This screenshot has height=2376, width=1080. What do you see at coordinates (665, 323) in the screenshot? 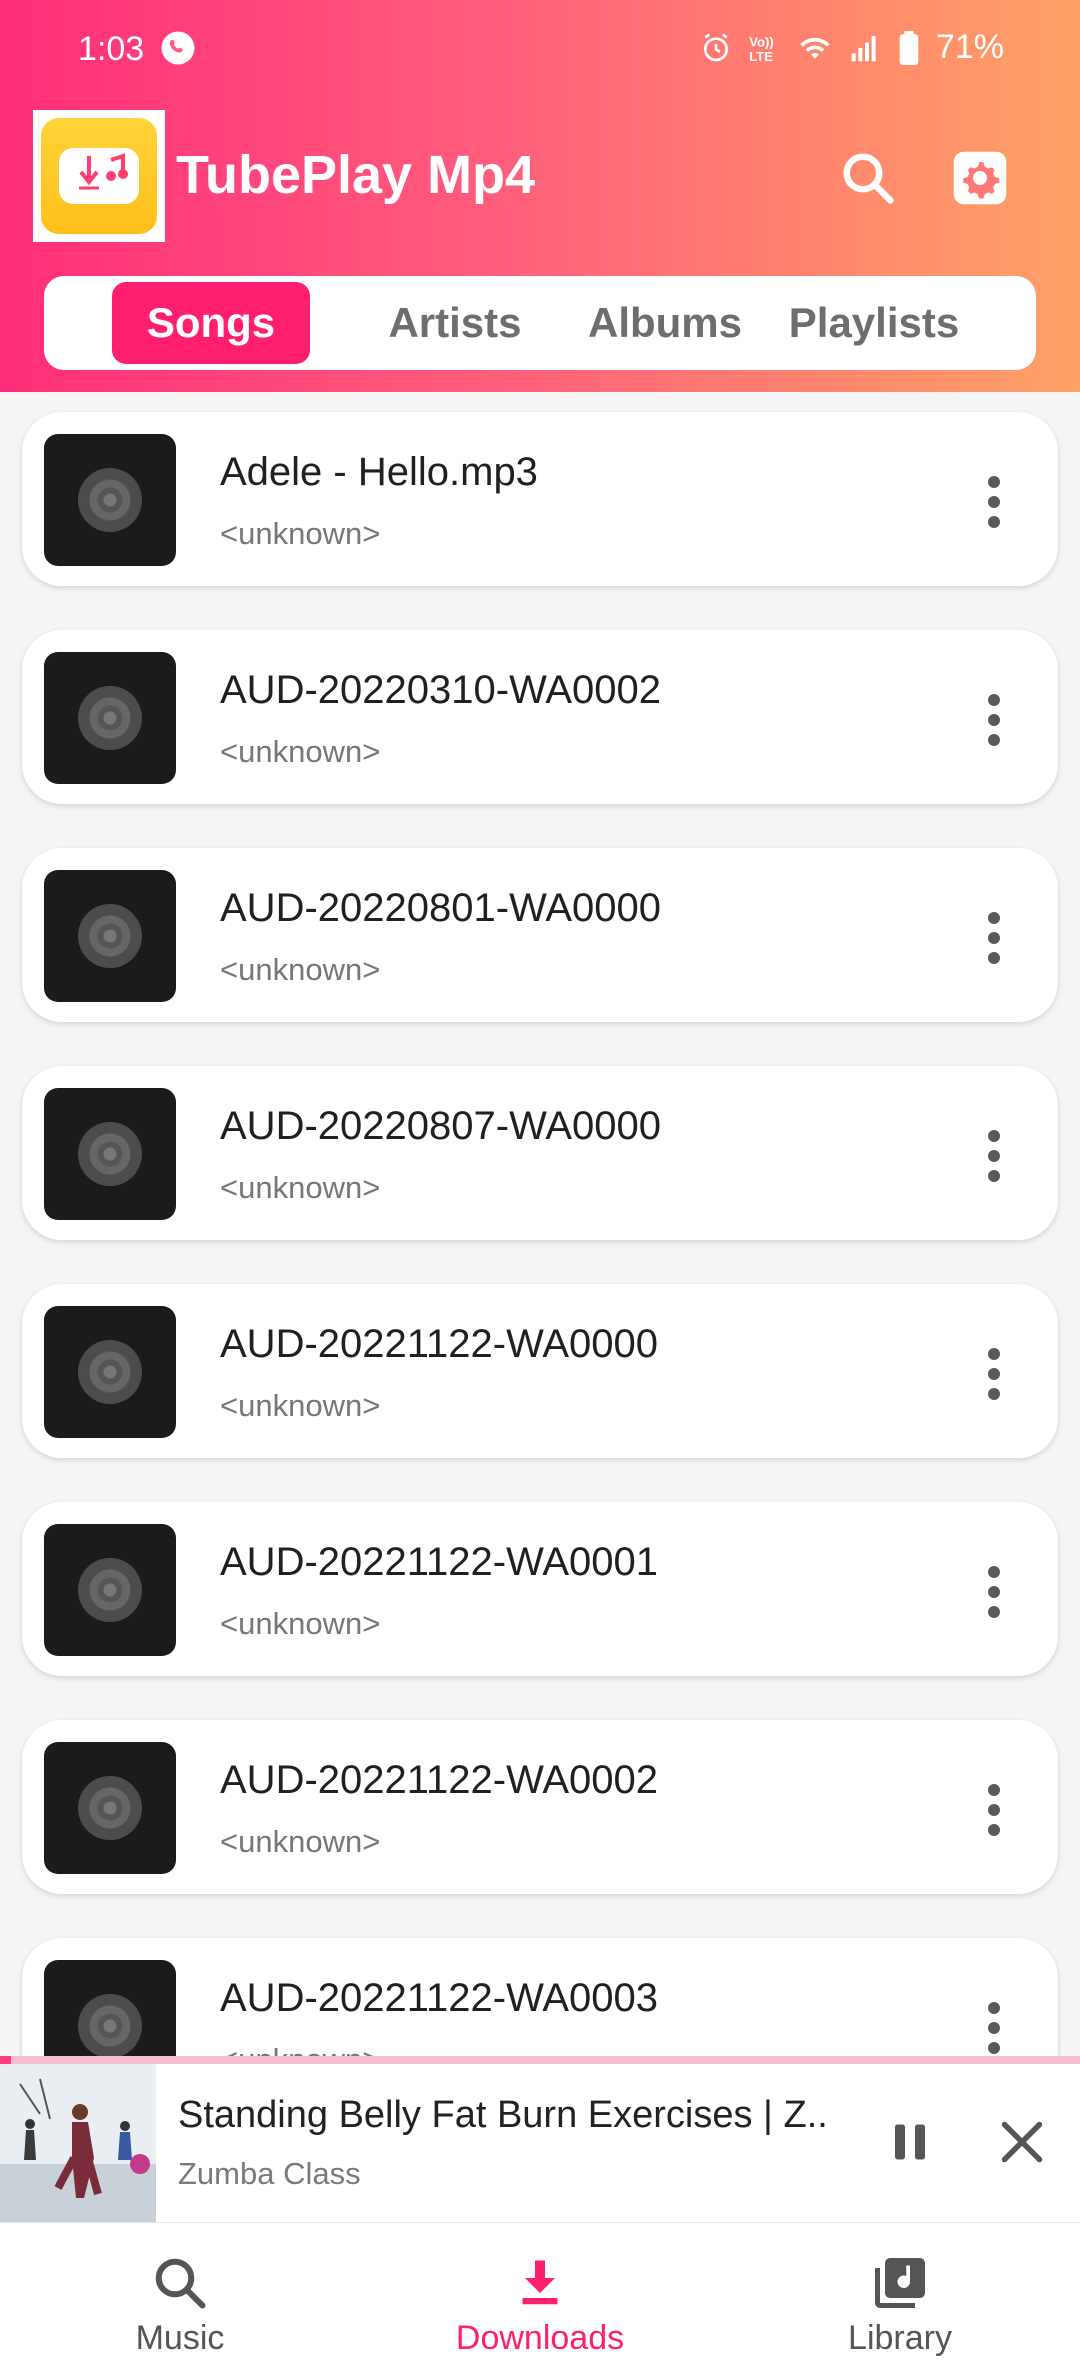
I see `tab-albums: Albums` at bounding box center [665, 323].